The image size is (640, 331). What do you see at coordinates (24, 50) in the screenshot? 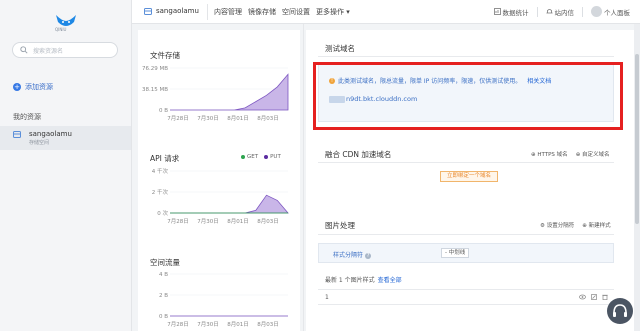
I see `search-icon` at bounding box center [24, 50].